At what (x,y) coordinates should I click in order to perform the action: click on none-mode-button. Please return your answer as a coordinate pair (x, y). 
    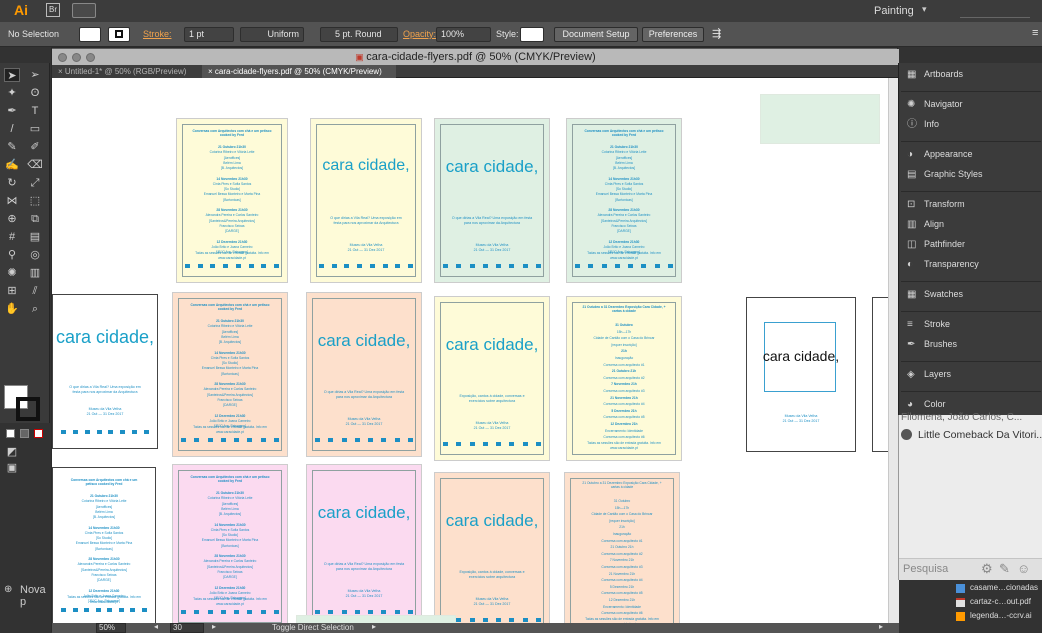
    Looking at the image, I should click on (38, 433).